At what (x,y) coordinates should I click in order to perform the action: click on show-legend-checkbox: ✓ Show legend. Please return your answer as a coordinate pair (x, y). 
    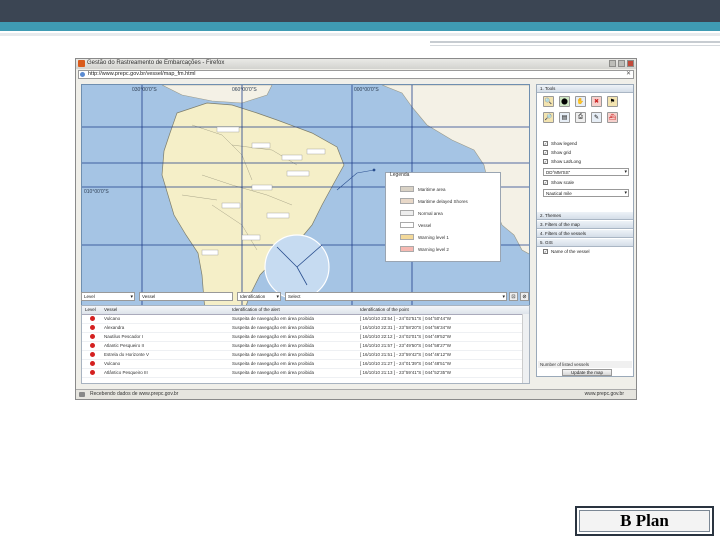
    Looking at the image, I should click on (560, 143).